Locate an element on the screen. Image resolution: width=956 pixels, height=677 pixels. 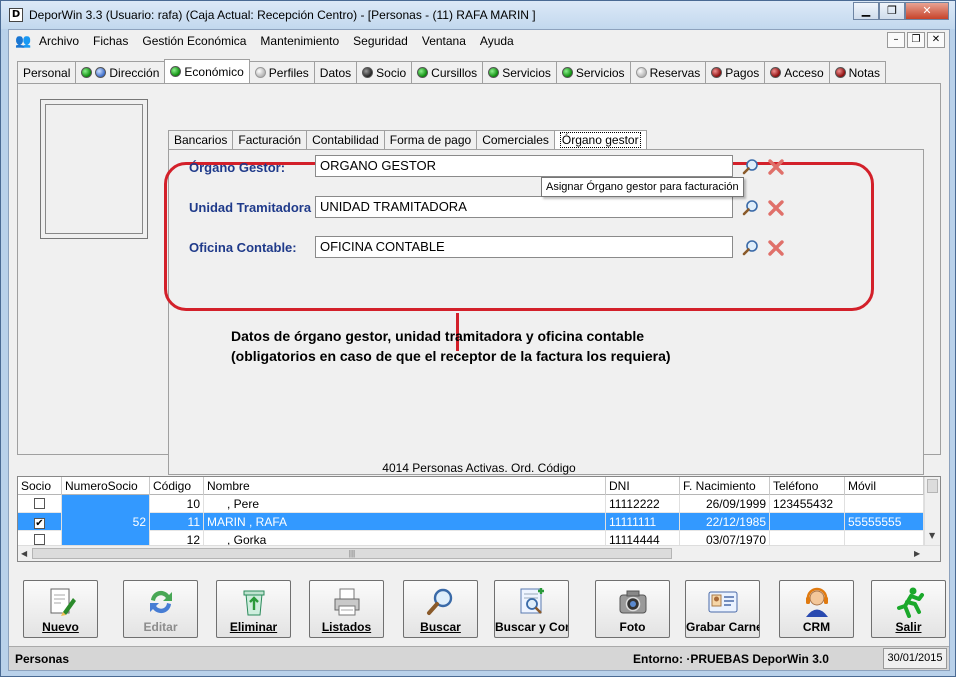
subtab-bancarios: Bancarios is located at coordinates (201, 140).